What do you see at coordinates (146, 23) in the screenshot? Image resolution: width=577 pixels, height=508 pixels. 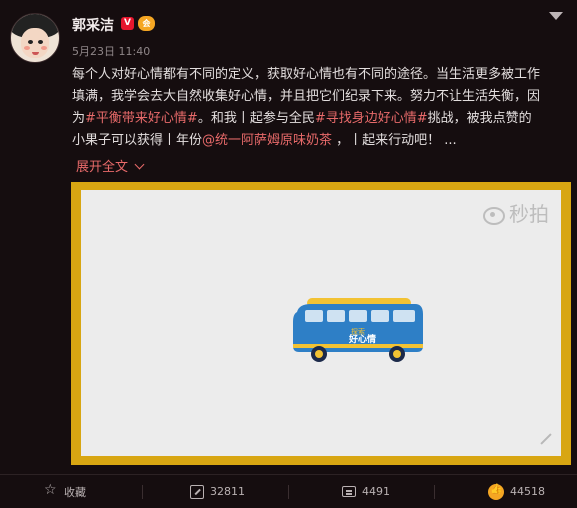 I see `vip-badge-icon: 会` at bounding box center [146, 23].